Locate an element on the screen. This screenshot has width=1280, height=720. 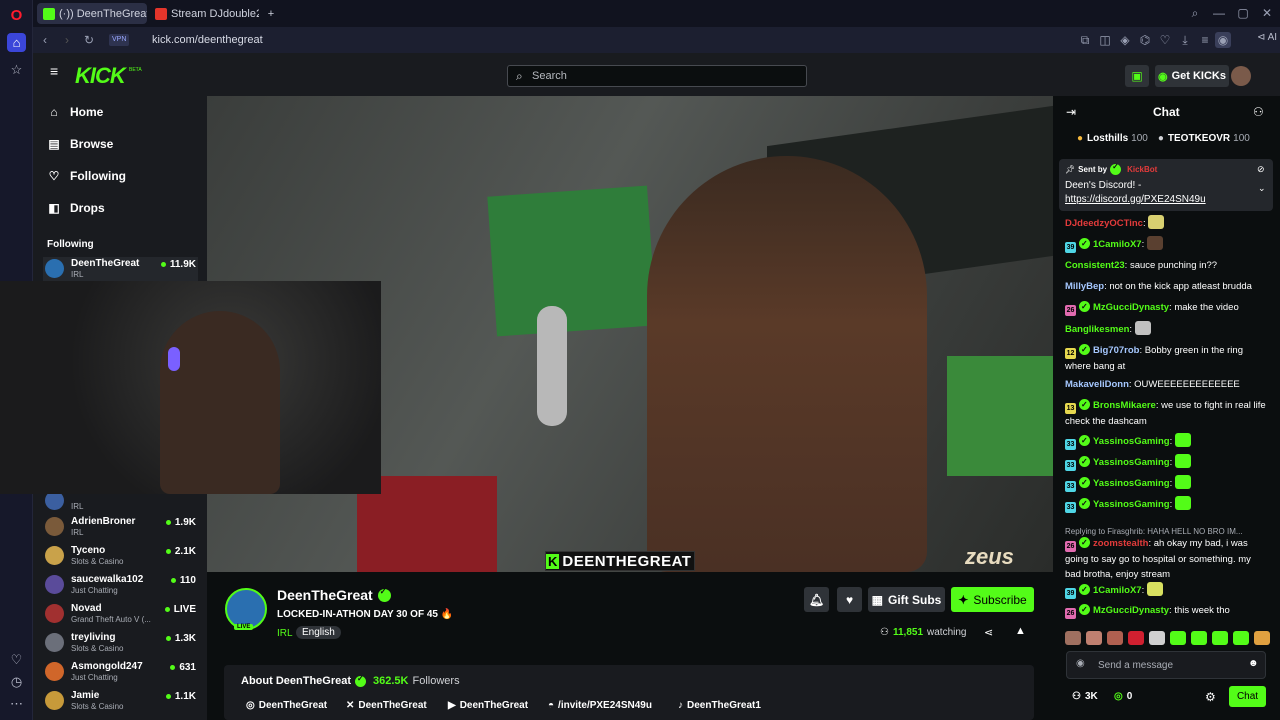
chat-users-icon: ⚇ is located at coordinates (1258, 112).